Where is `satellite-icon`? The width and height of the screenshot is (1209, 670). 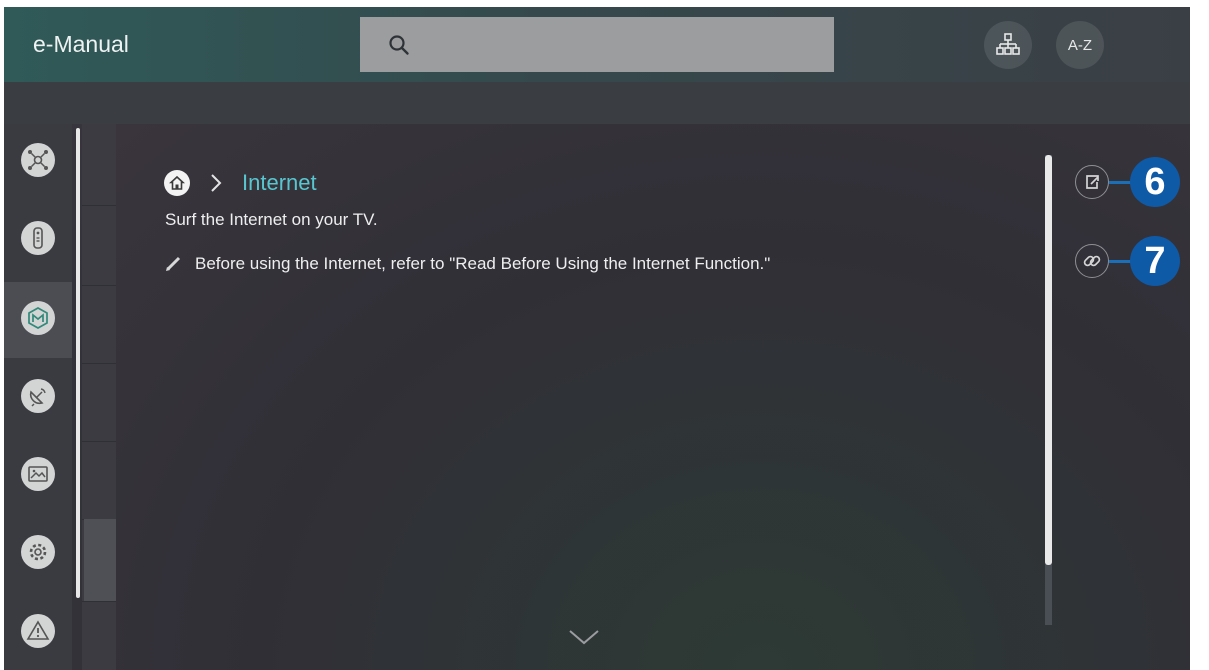
satellite-icon is located at coordinates (37, 397).